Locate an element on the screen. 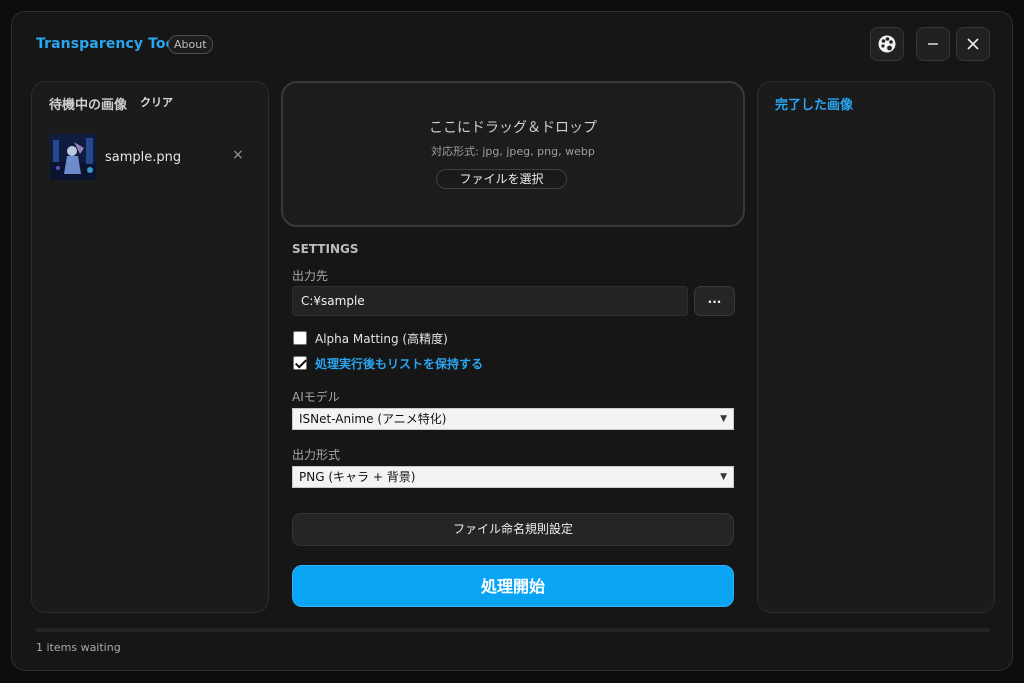 This screenshot has width=1024, height=683. list-item: sample.png × is located at coordinates (150, 157).